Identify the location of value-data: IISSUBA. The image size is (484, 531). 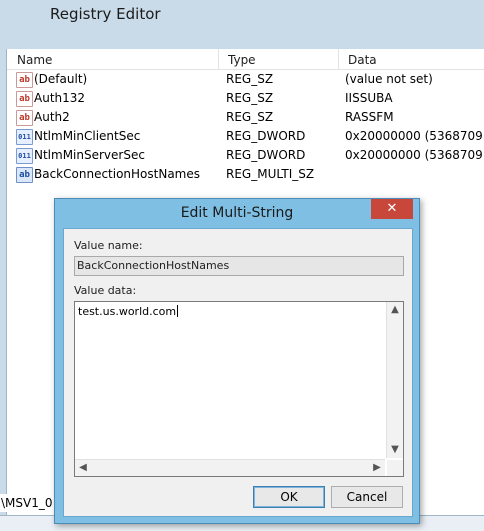
(369, 98).